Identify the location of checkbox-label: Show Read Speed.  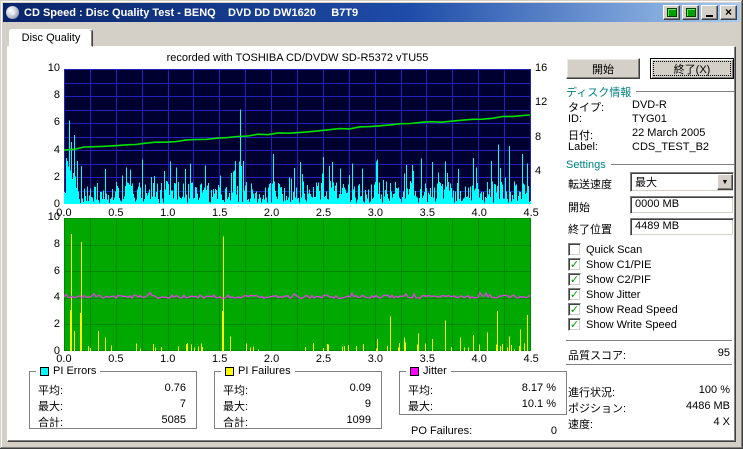
(632, 309).